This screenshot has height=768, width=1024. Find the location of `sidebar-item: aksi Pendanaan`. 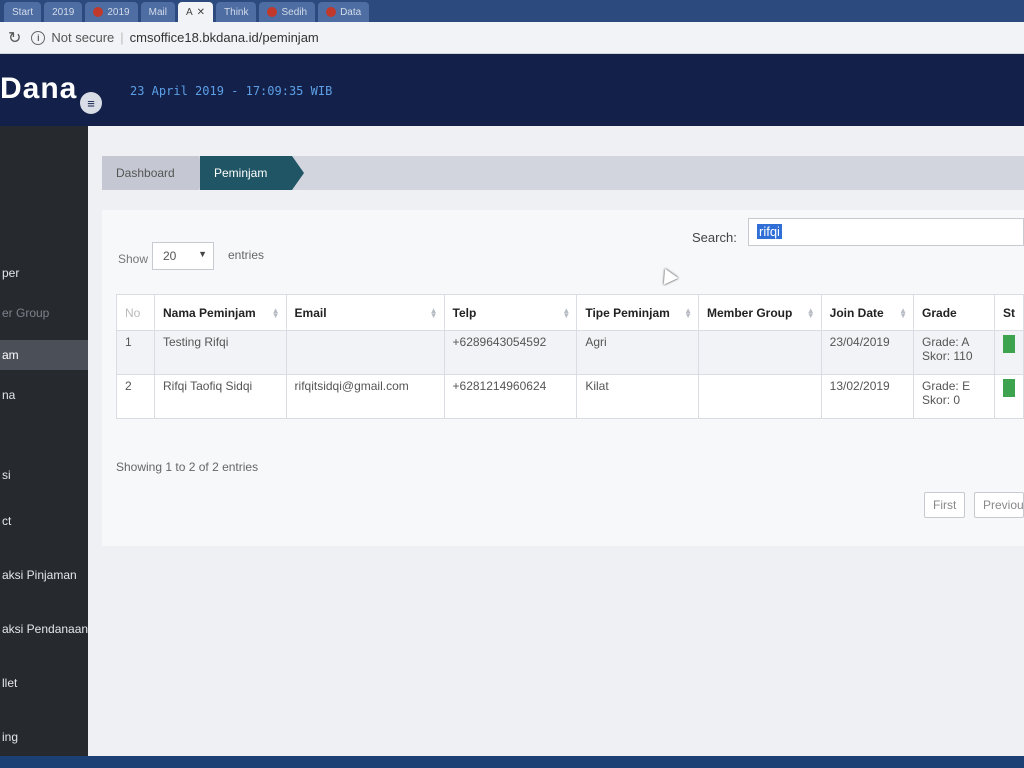

sidebar-item: aksi Pendanaan is located at coordinates (44, 629).